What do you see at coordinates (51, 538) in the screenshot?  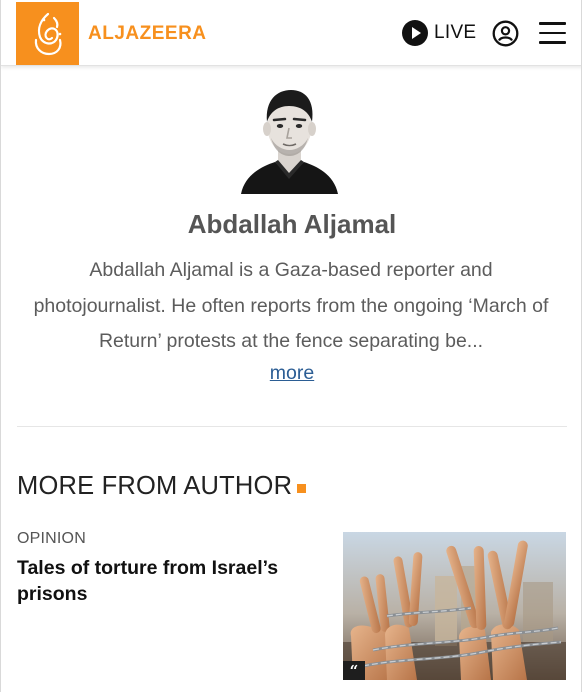 I see `article-category: OPINION` at bounding box center [51, 538].